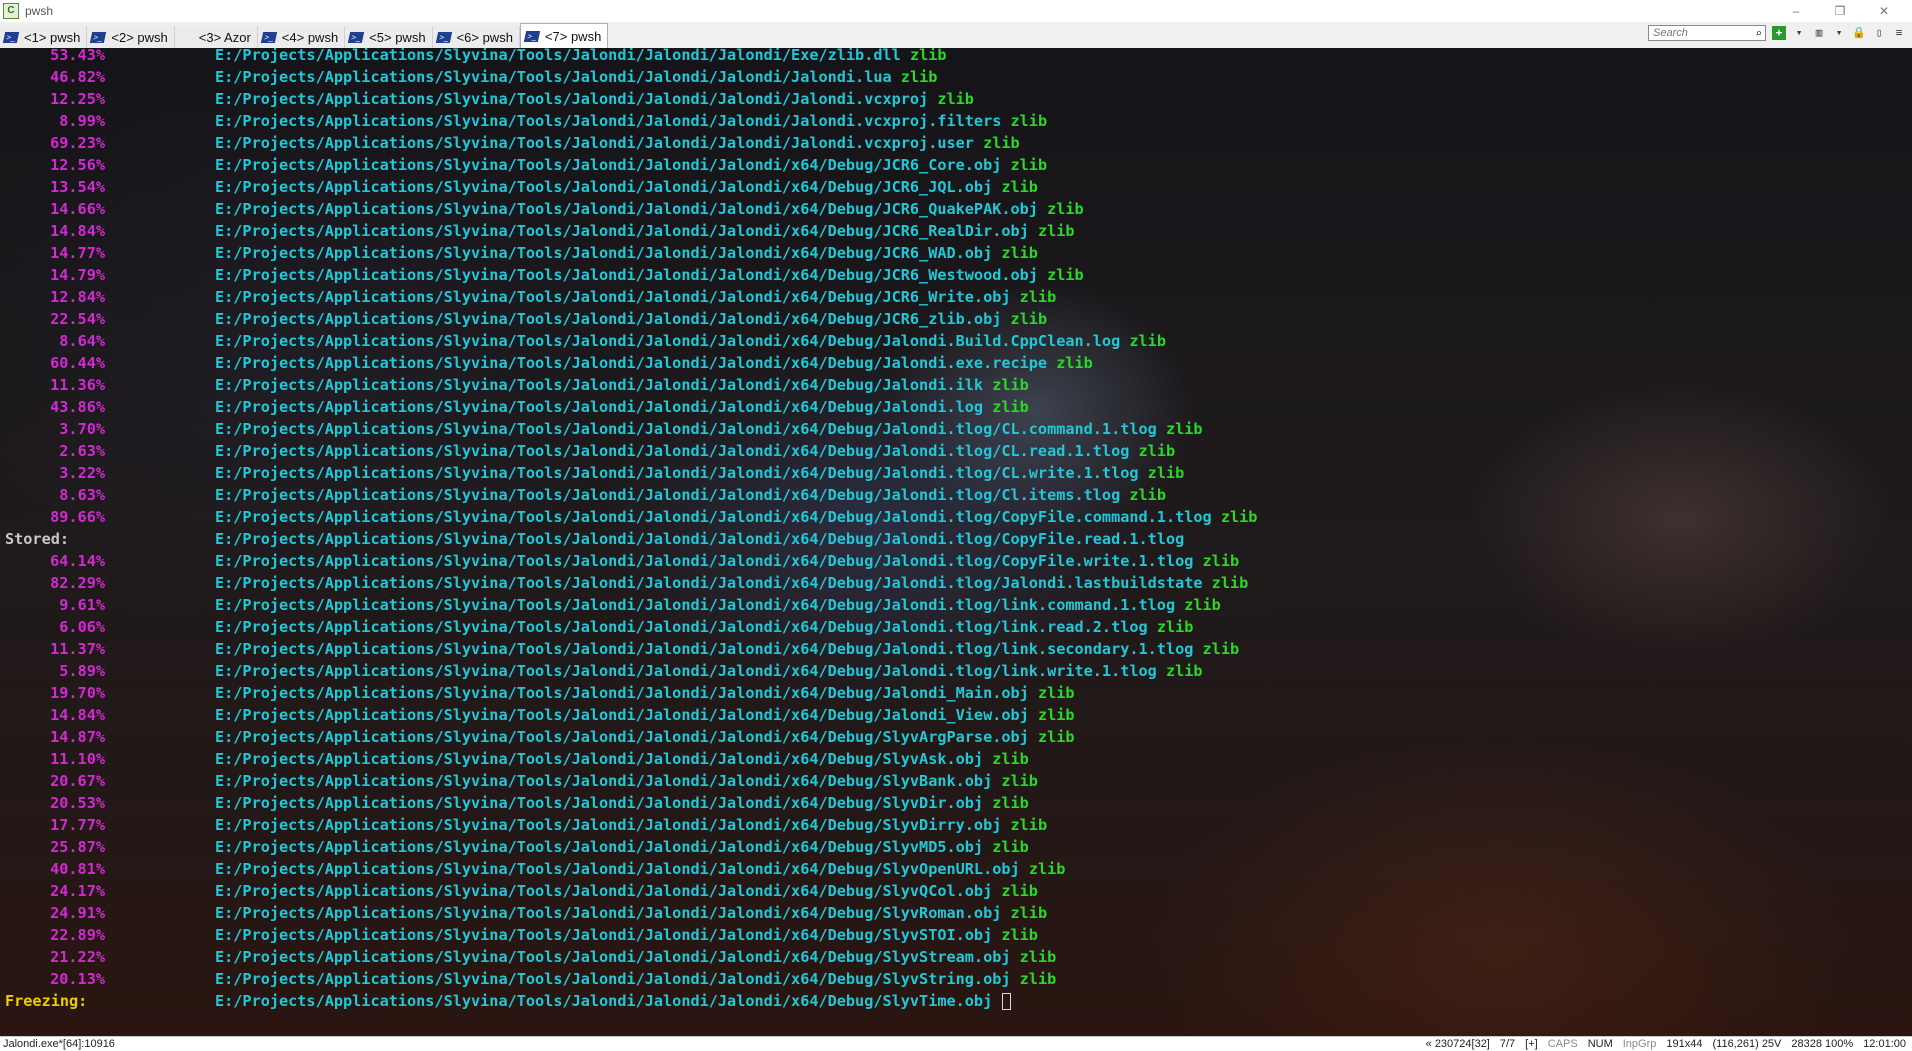  I want to click on lock-icon: 🔒, so click(1859, 33).